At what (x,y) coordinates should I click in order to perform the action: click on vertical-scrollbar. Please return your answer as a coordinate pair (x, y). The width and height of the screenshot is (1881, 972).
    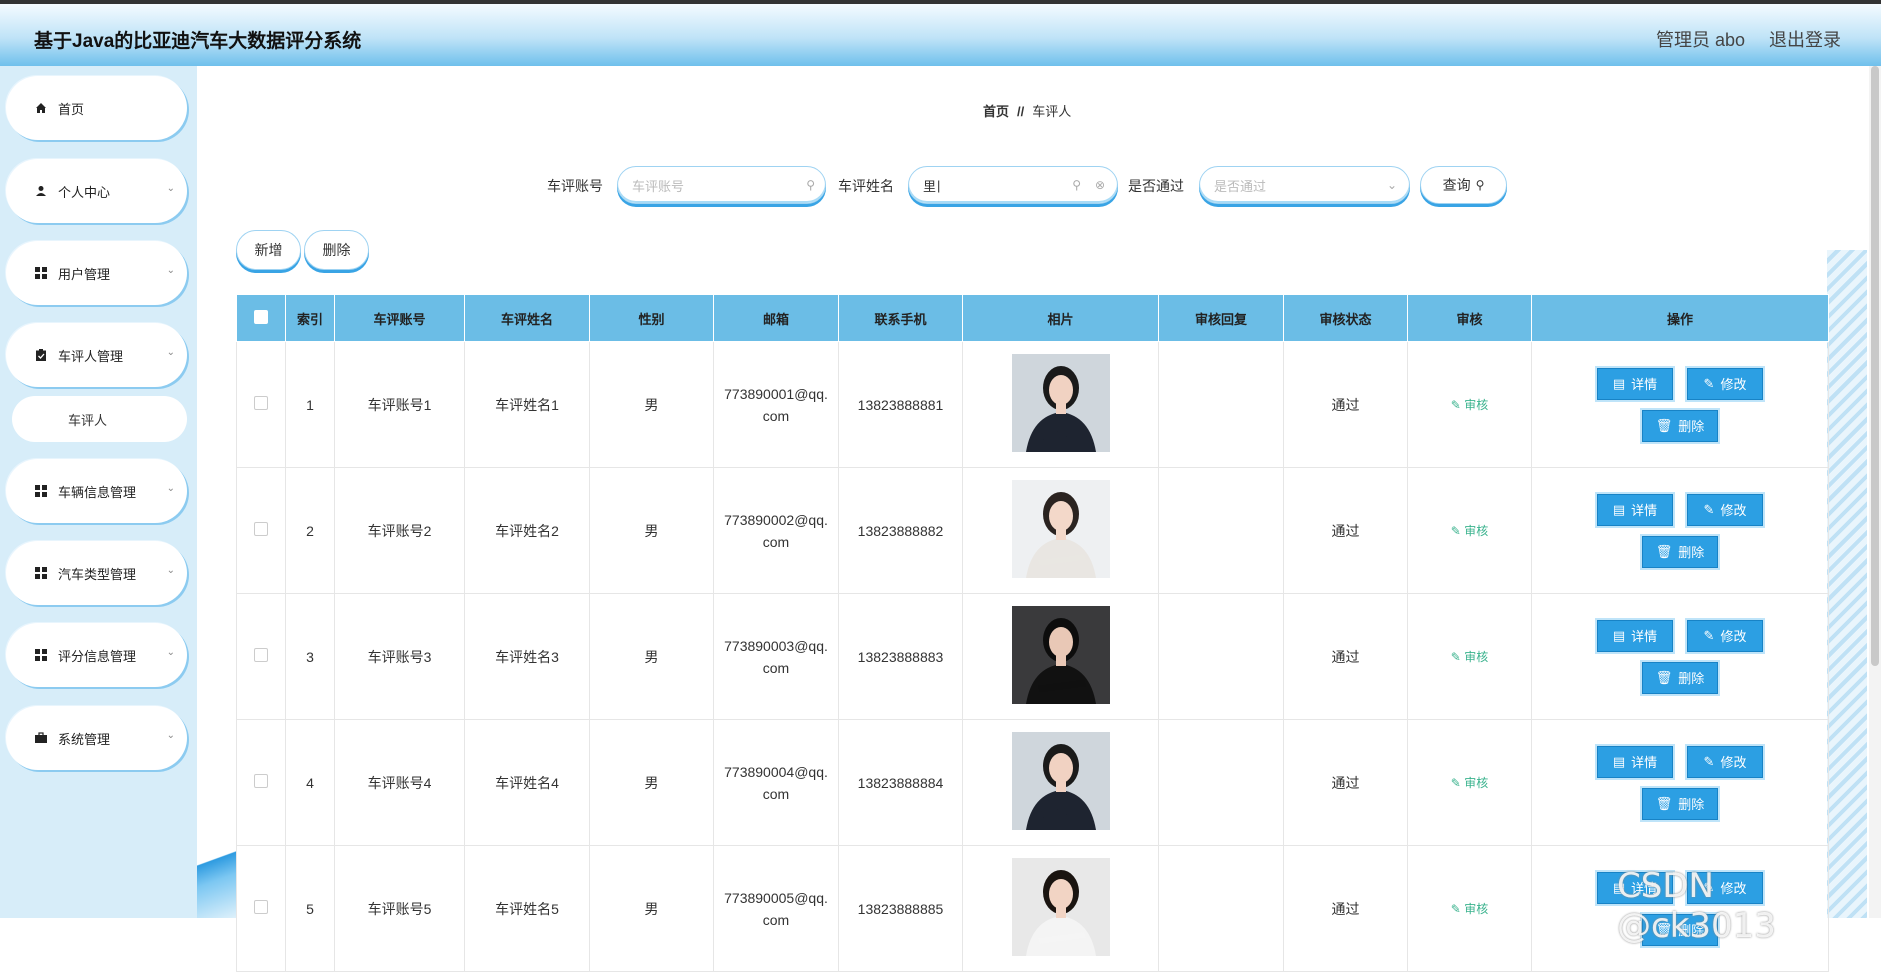
    Looking at the image, I should click on (1875, 492).